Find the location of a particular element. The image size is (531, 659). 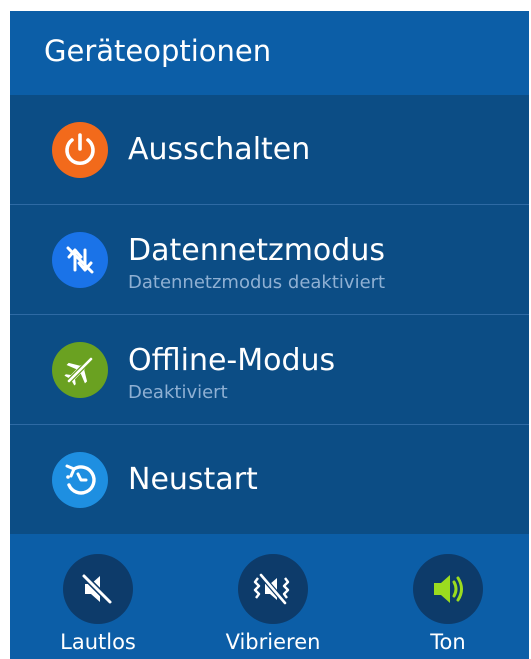

airplane-off-icon is located at coordinates (80, 370).